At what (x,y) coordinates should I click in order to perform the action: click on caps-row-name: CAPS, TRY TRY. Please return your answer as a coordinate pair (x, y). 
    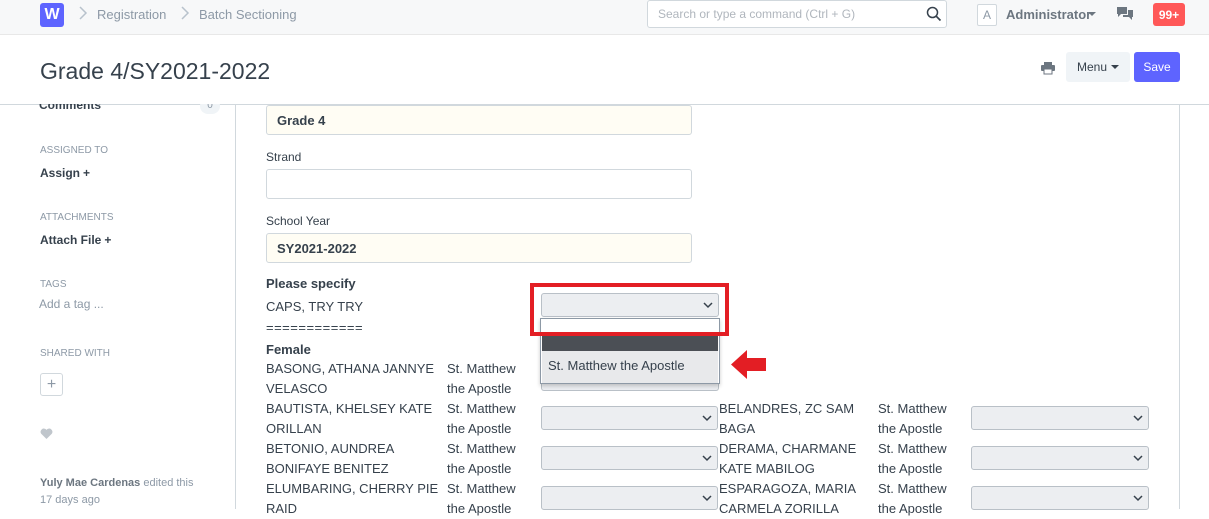
    Looking at the image, I should click on (315, 306).